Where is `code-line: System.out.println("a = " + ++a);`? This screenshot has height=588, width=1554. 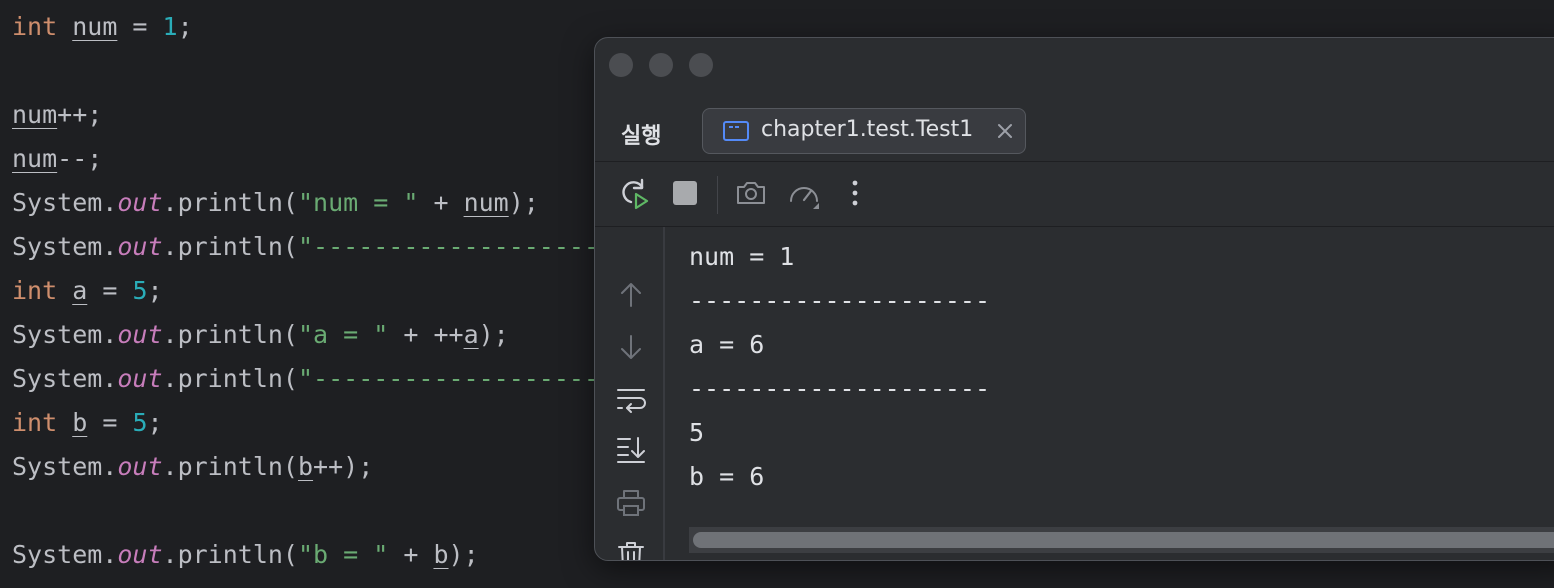
code-line: System.out.println("a = " + ++a); is located at coordinates (260, 335).